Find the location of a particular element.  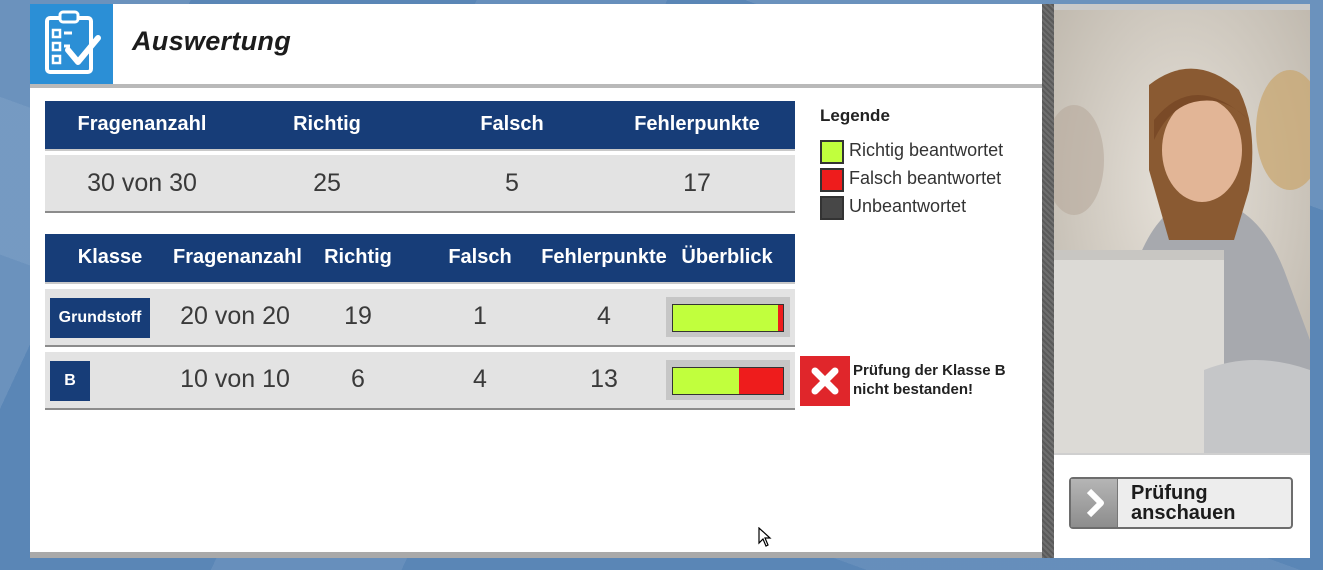

summary-col-questions: Fragenanzahl is located at coordinates (142, 124).